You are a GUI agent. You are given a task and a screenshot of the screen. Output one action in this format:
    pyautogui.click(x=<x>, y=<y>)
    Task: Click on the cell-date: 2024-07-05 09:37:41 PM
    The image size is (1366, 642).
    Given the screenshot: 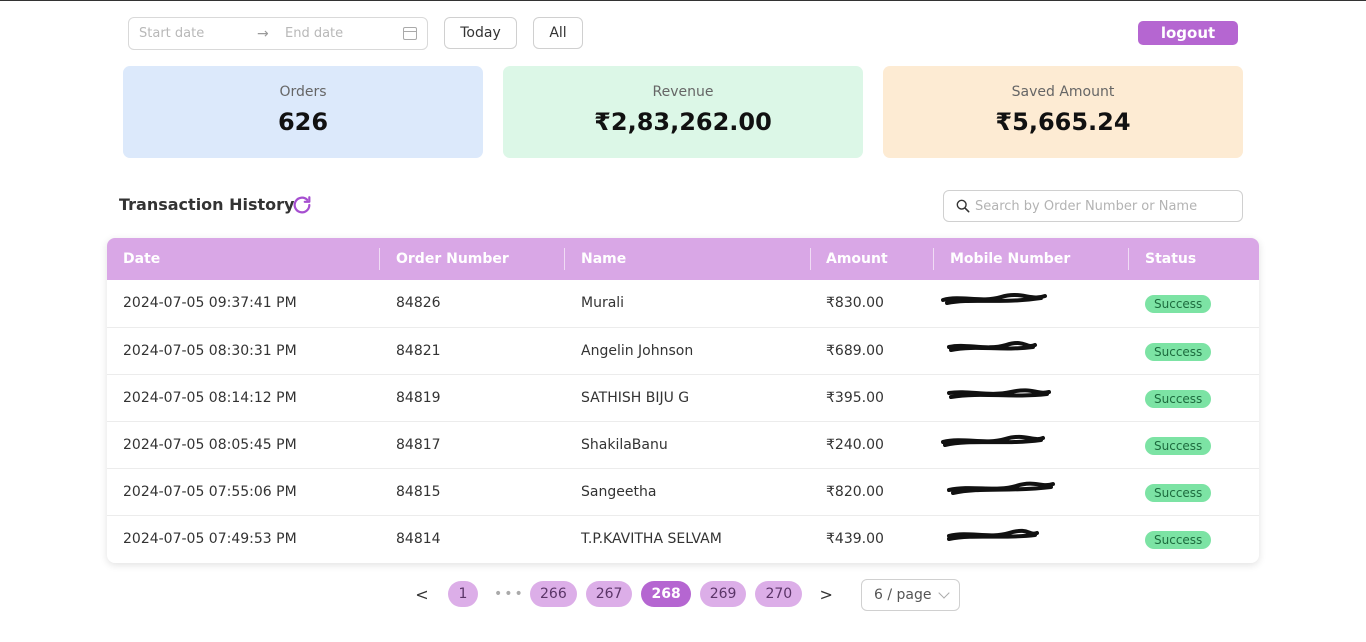 What is the action you would take?
    pyautogui.click(x=210, y=303)
    